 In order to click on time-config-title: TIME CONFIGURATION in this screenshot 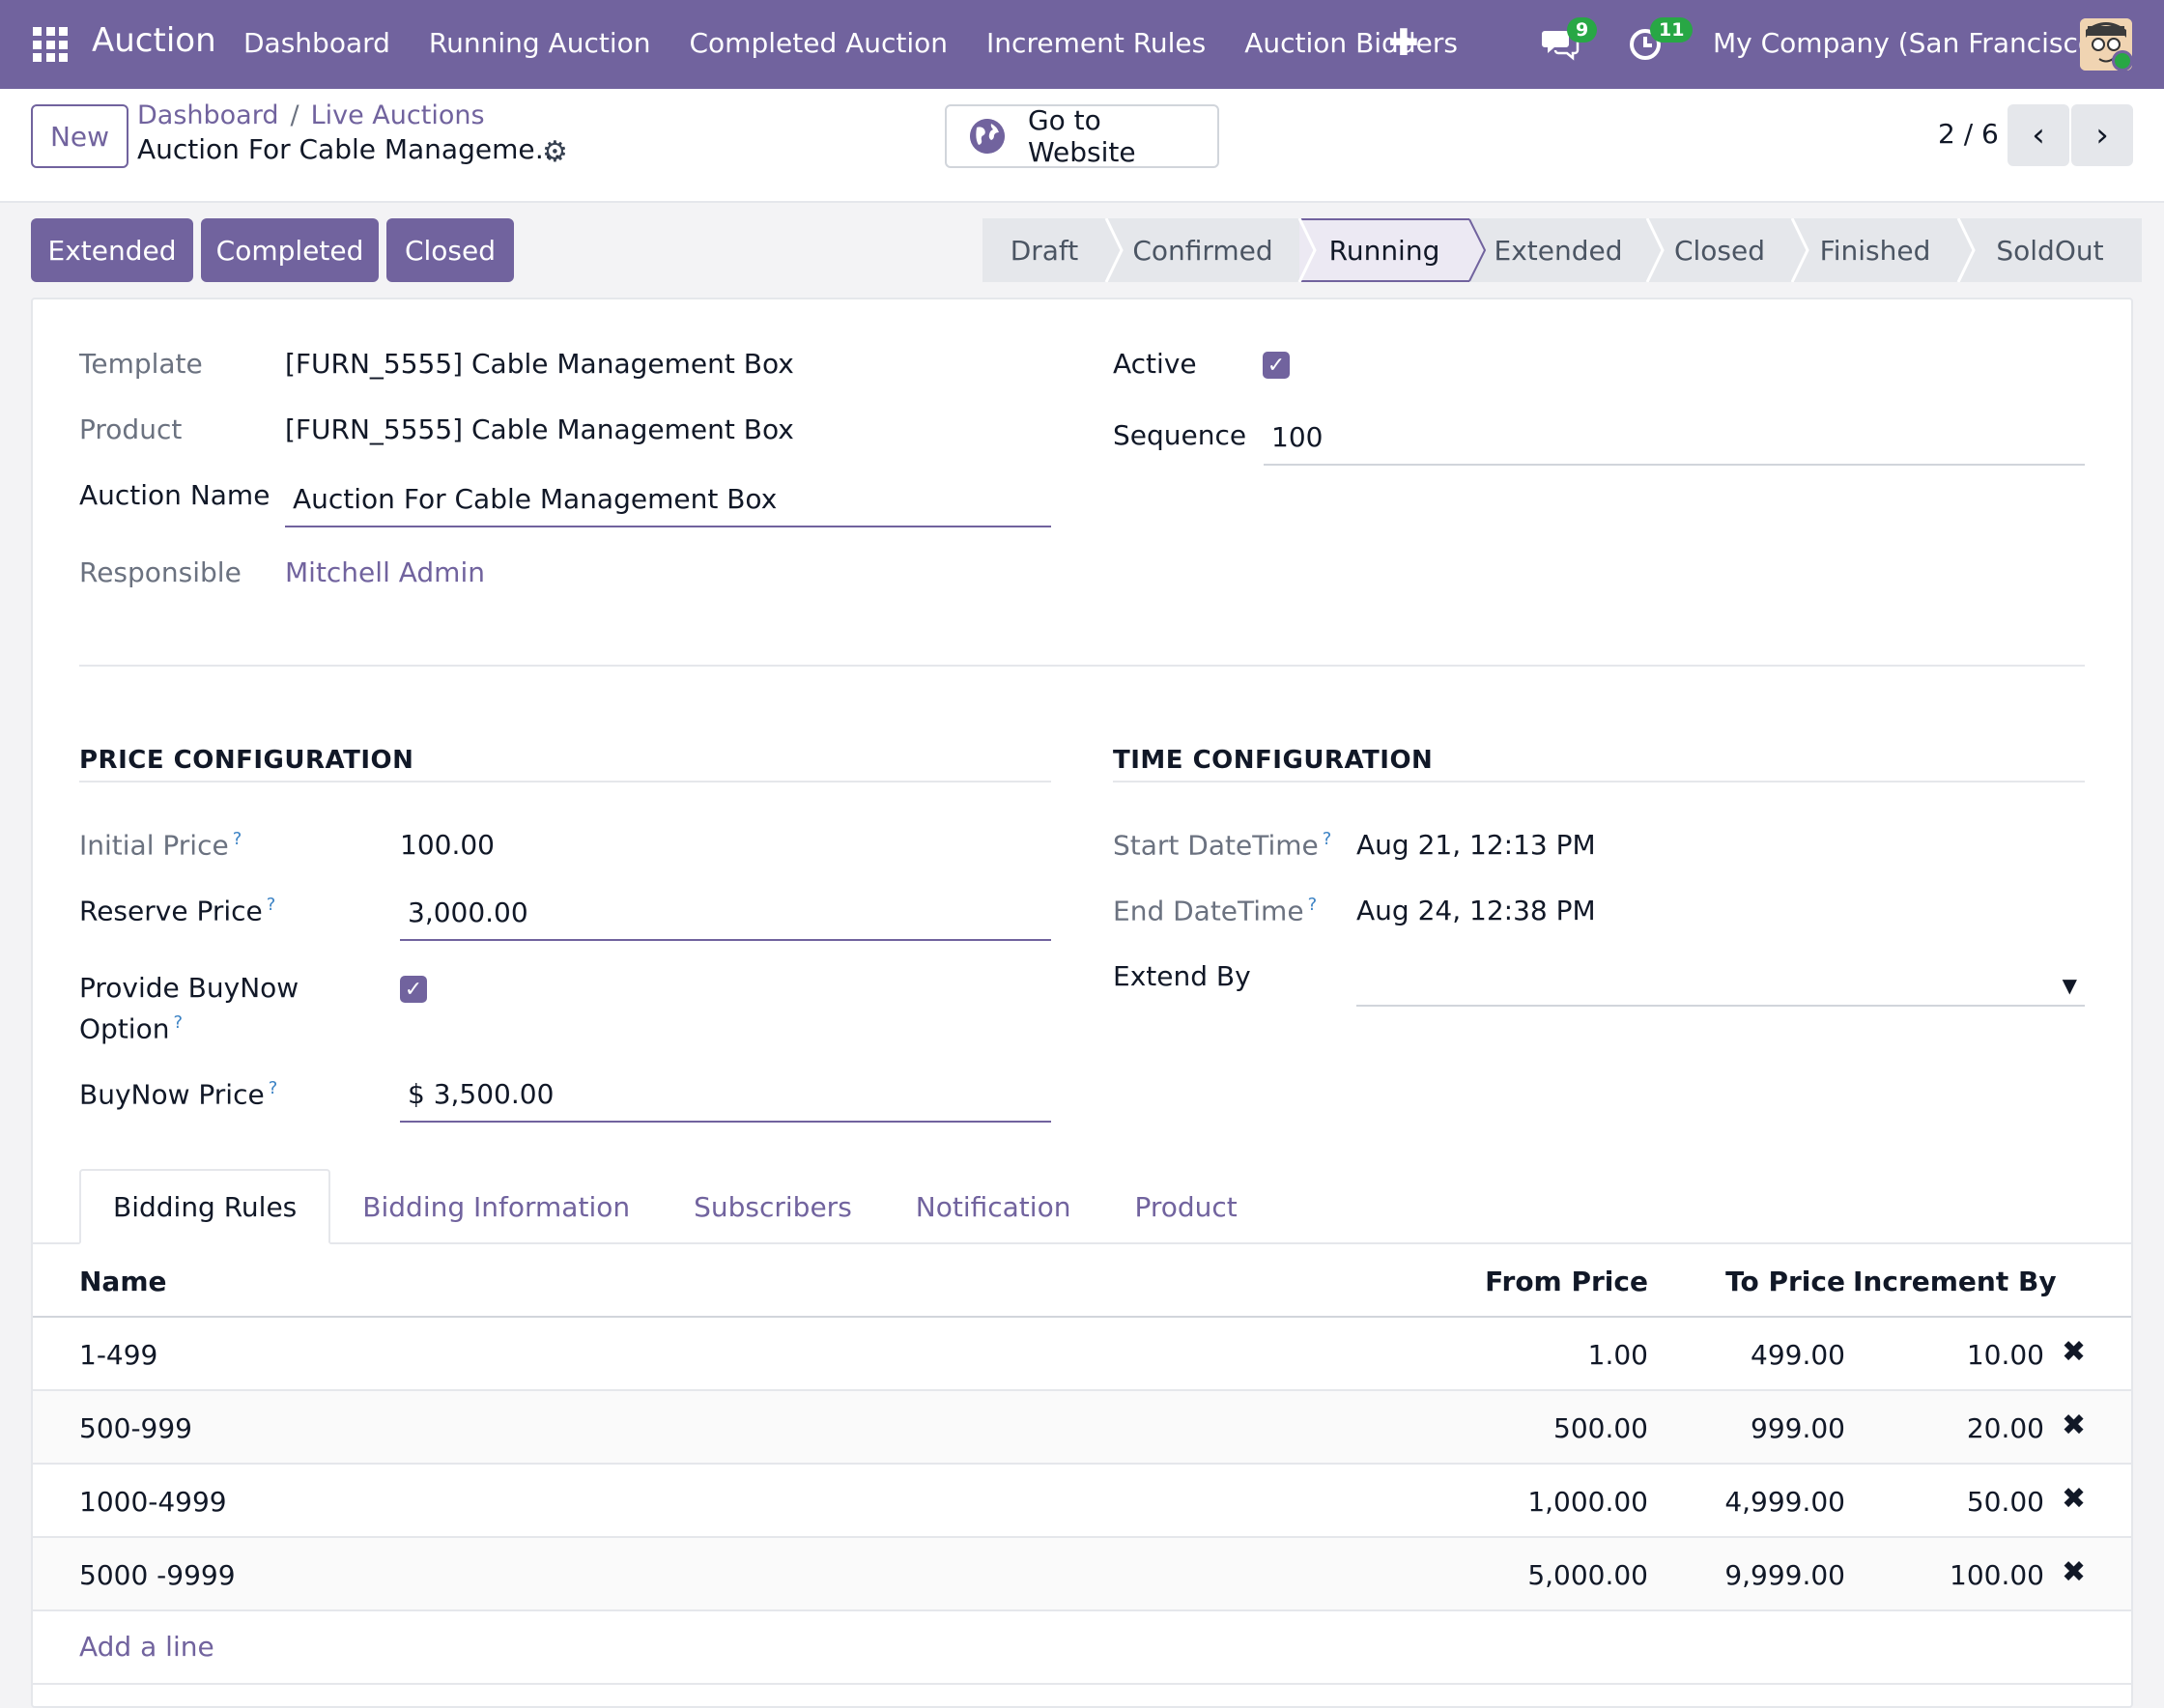, I will do `click(1273, 760)`.